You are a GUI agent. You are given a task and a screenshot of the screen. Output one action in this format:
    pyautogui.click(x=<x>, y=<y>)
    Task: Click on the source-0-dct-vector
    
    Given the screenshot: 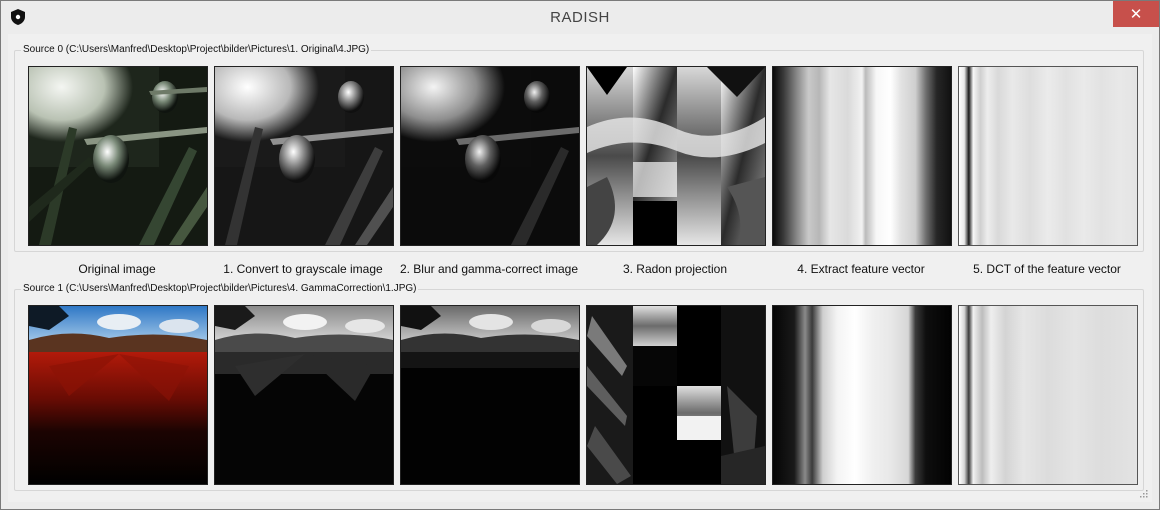 What is the action you would take?
    pyautogui.click(x=1048, y=156)
    